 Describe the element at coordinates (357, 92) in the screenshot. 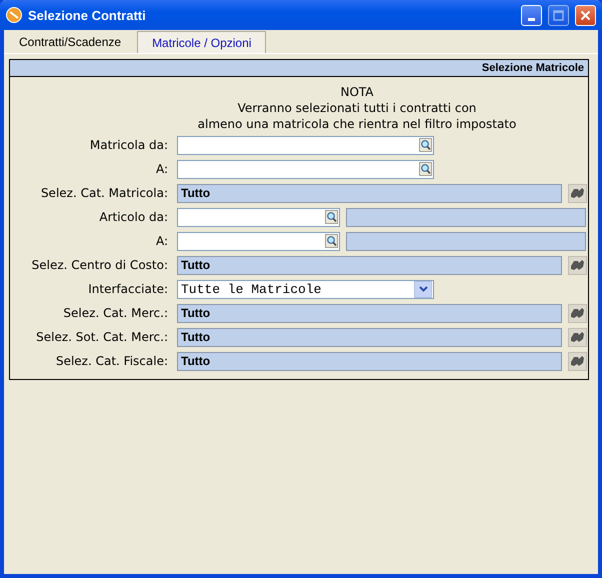

I see `note-text: NOTA` at that location.